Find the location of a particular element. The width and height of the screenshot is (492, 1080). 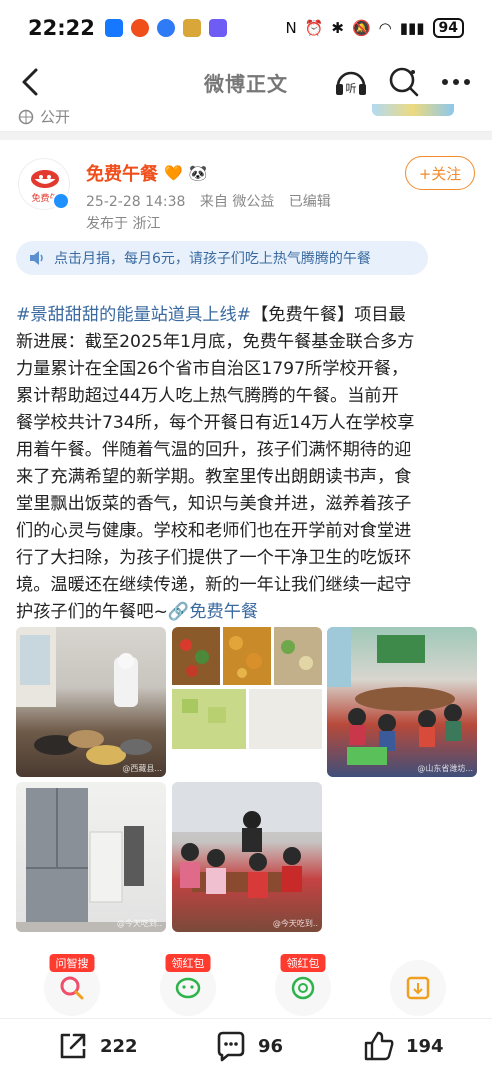

repost-icon is located at coordinates (73, 1046).